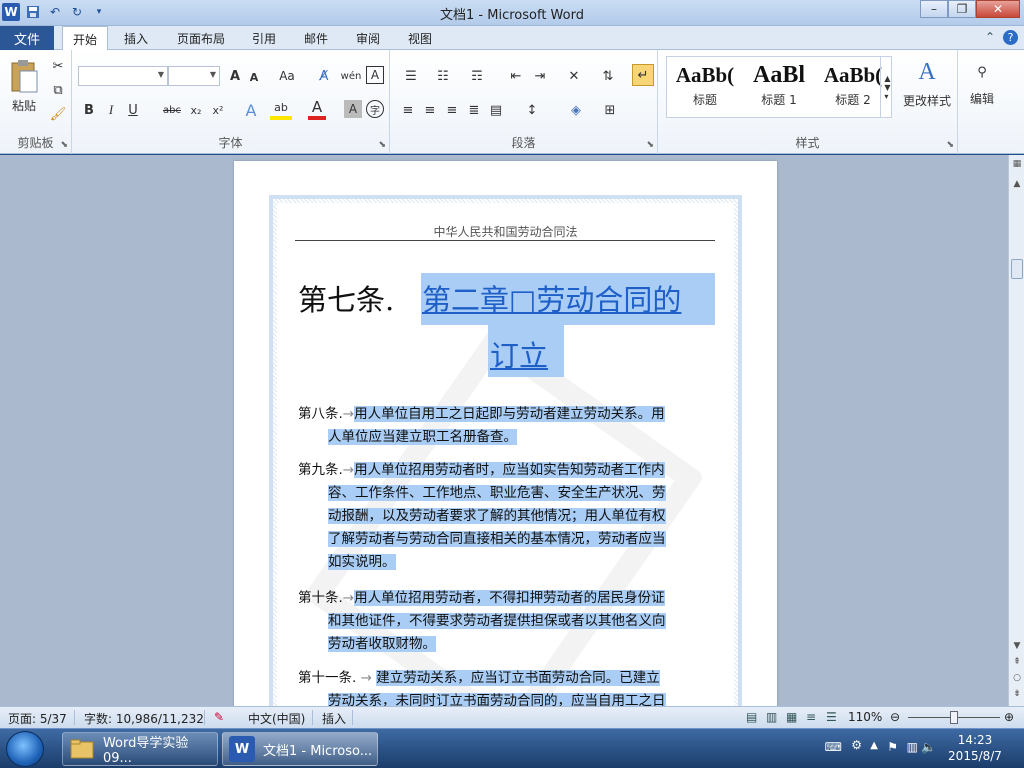 The width and height of the screenshot is (1024, 768). What do you see at coordinates (856, 745) in the screenshot?
I see `input-method-icon: ⚙` at bounding box center [856, 745].